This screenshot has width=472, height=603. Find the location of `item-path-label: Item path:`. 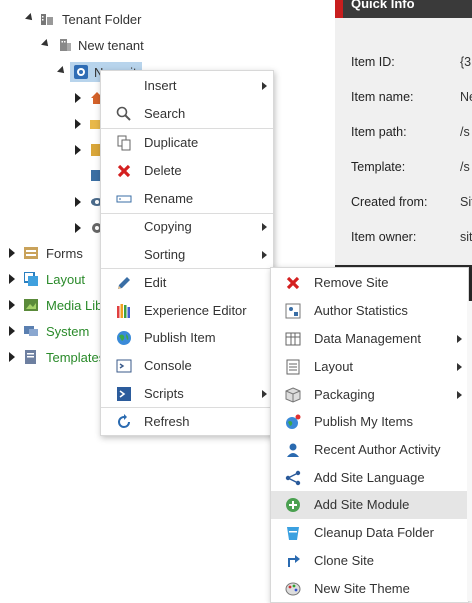

item-path-label: Item path: is located at coordinates (379, 132).